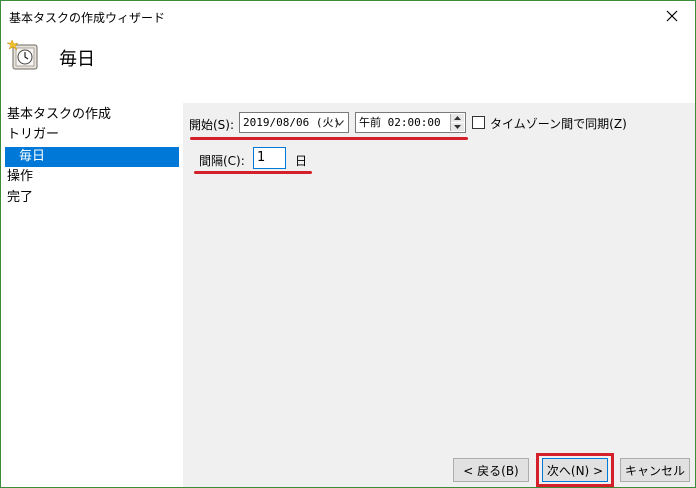 The width and height of the screenshot is (696, 488). I want to click on start-date-value: 2019/08/06 (火), so click(292, 122).